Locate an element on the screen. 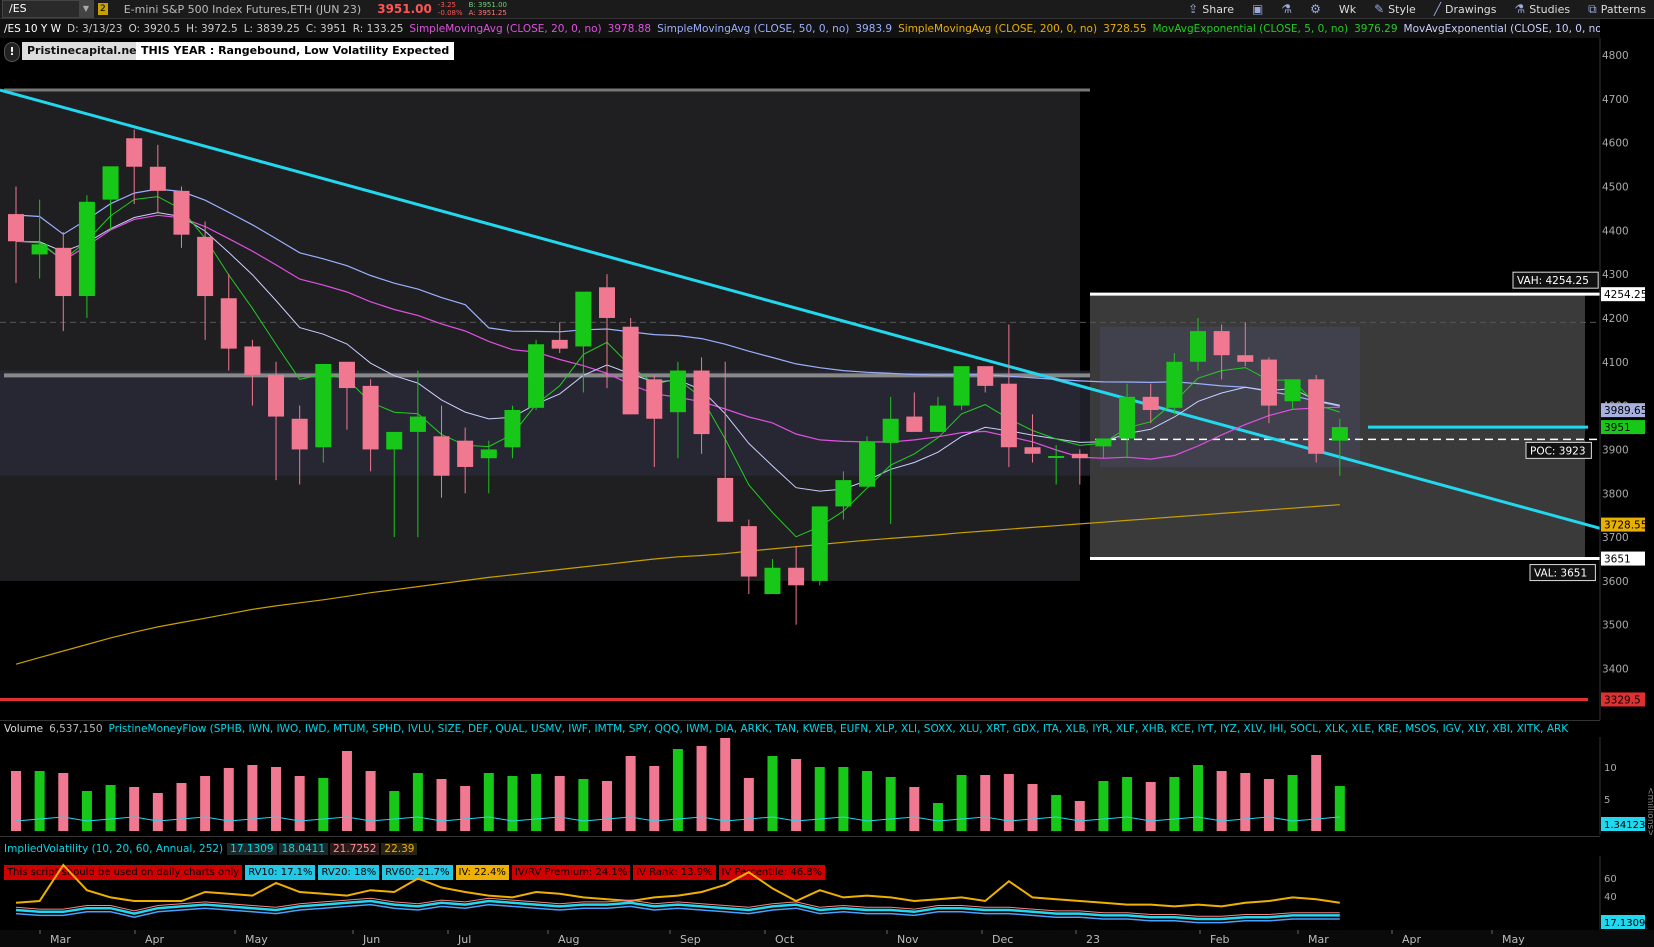  share-button: ⇪ Share is located at coordinates (1211, 9).